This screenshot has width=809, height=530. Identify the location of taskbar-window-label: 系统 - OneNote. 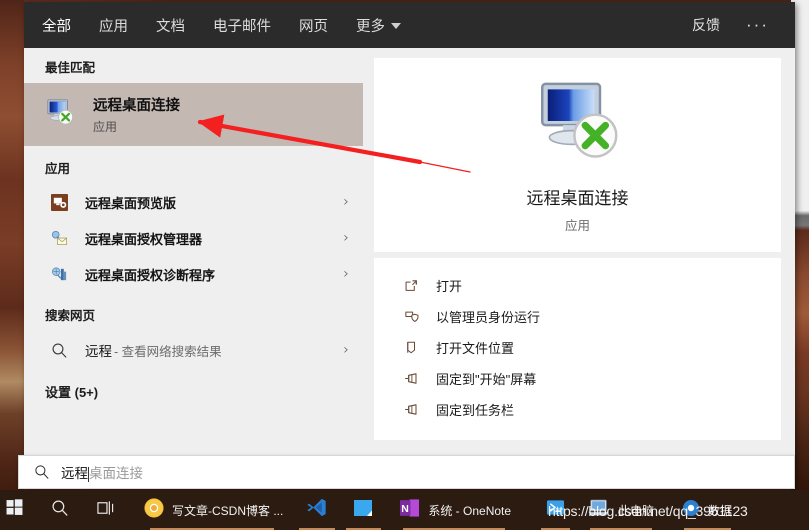
(470, 510).